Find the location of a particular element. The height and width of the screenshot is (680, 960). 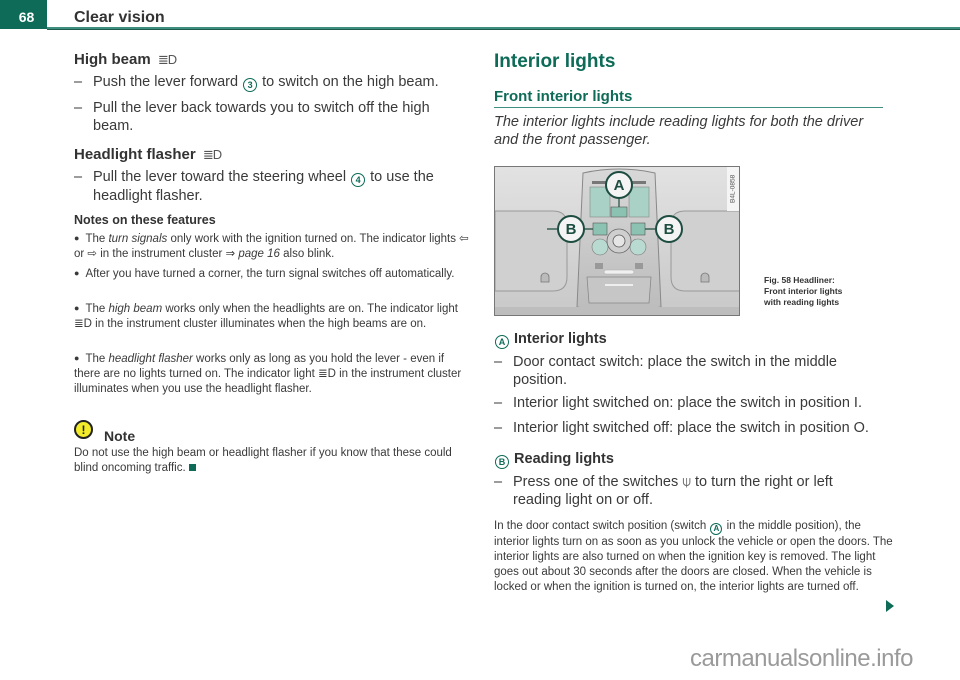

header-rule is located at coordinates (503, 28).